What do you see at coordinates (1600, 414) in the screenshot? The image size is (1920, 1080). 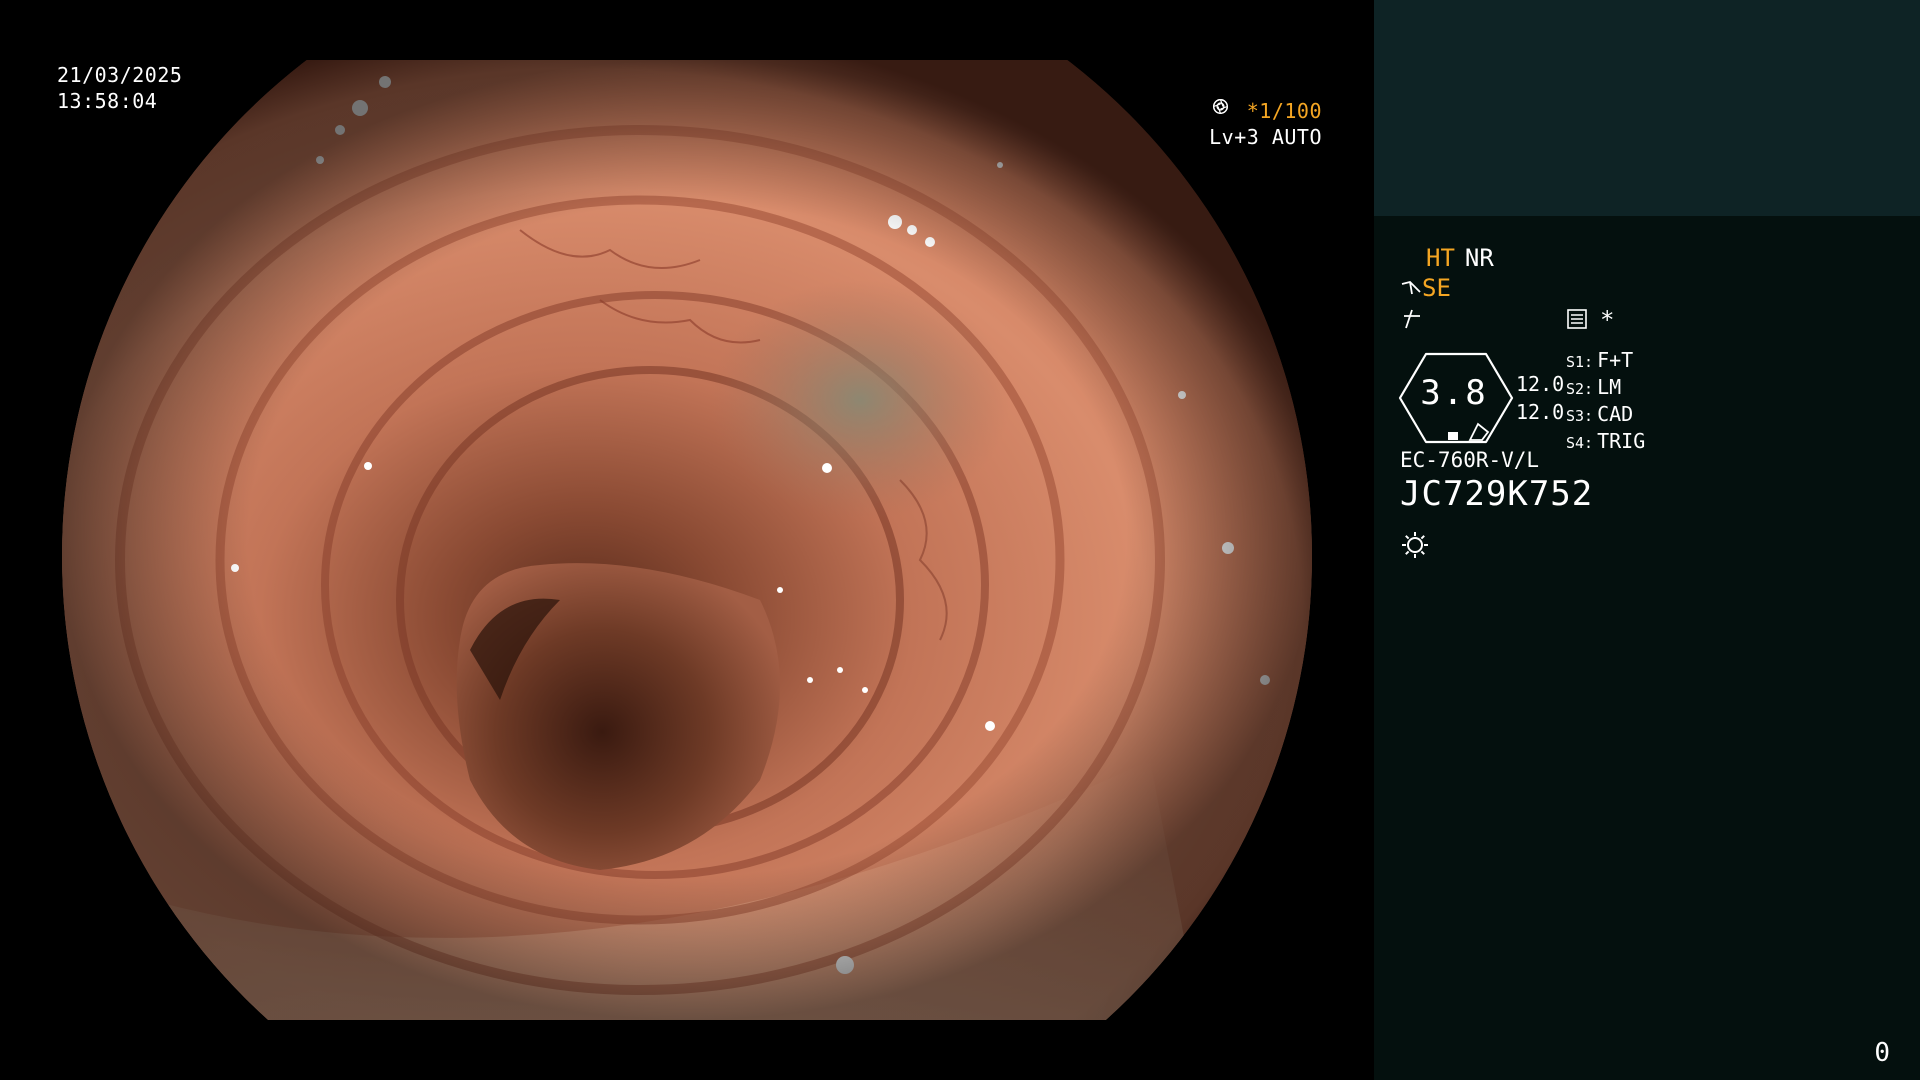 I see `switch-item: S3: CAD` at bounding box center [1600, 414].